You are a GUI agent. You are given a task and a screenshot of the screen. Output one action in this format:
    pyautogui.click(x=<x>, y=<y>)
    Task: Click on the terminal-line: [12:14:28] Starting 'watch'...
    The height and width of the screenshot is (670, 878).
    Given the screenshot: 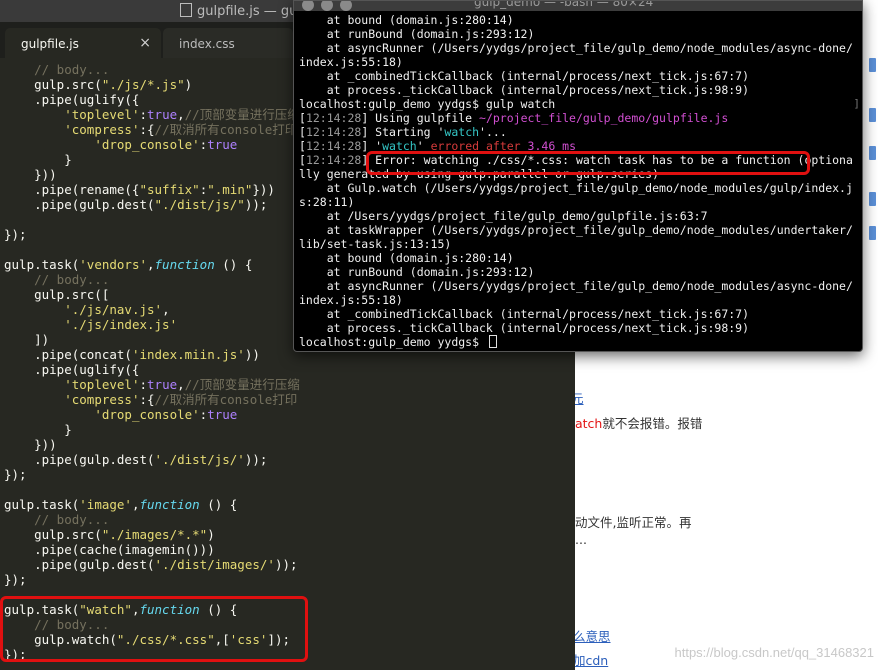 What is the action you would take?
    pyautogui.click(x=403, y=132)
    